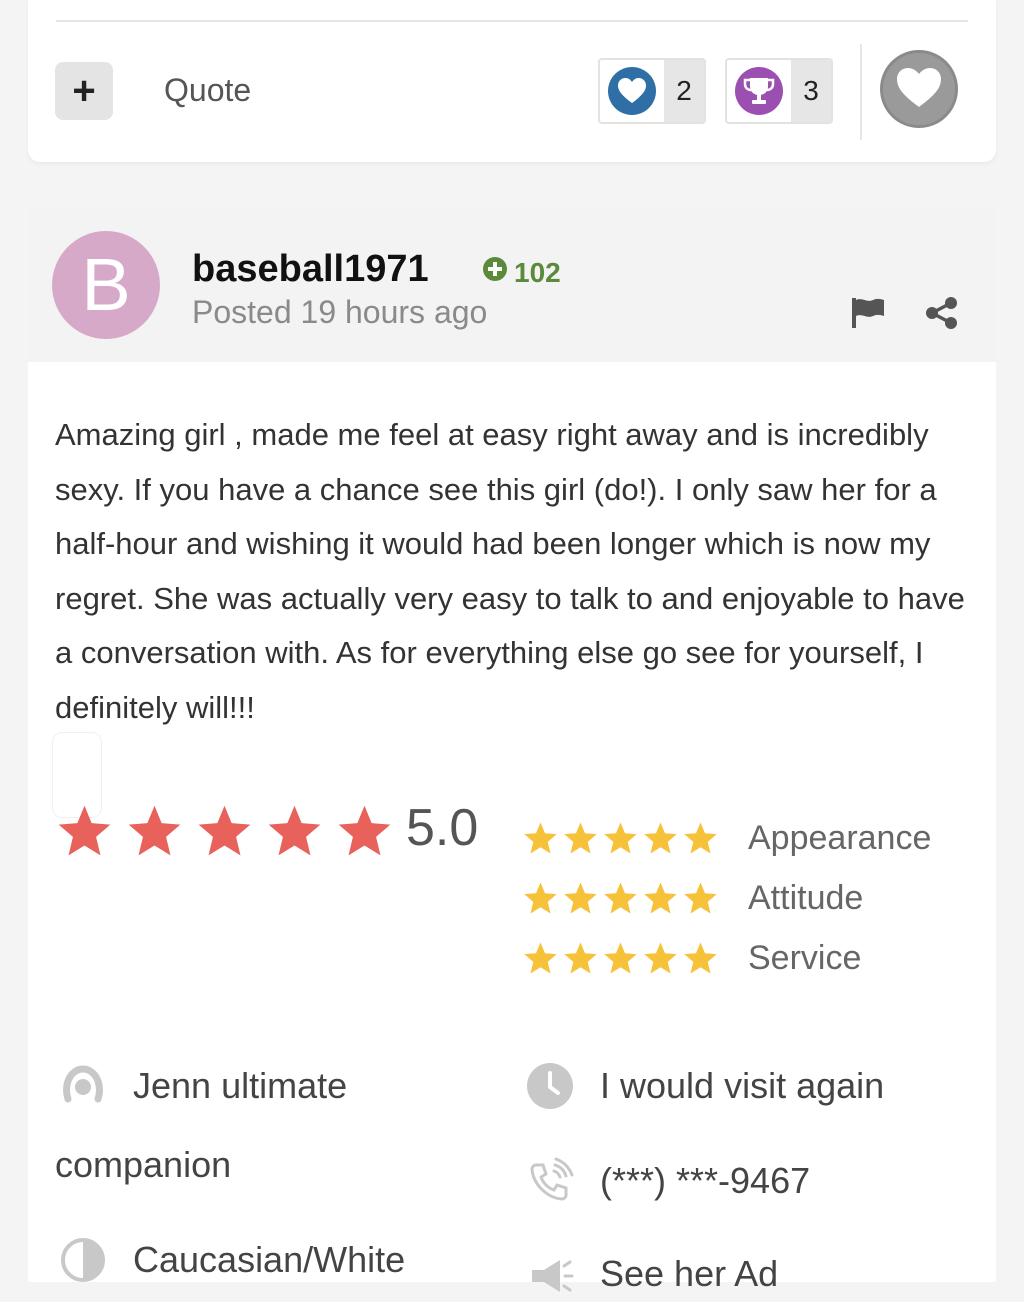 This screenshot has width=1024, height=1302. I want to click on rating-row-appearance: Appearance, so click(726, 838).